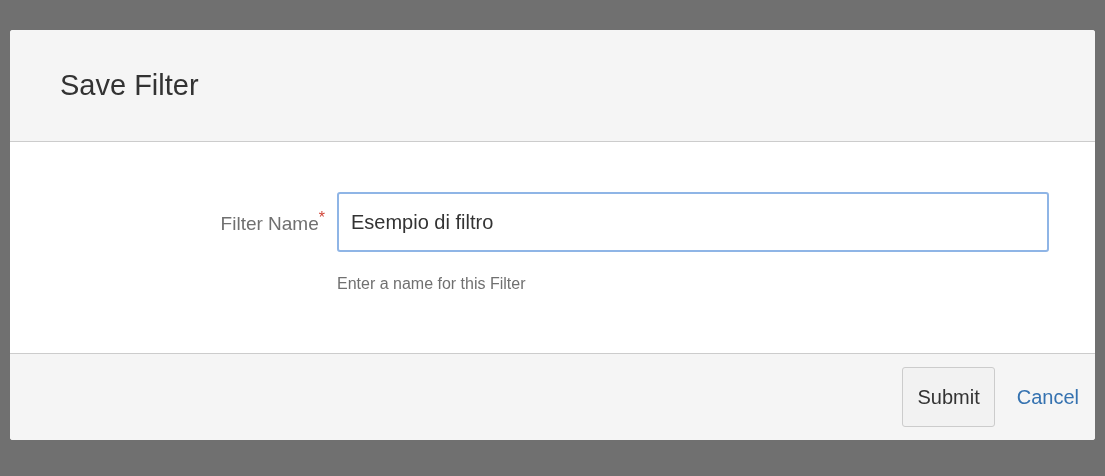  Describe the element at coordinates (269, 224) in the screenshot. I see `field-label: Filter Name` at that location.